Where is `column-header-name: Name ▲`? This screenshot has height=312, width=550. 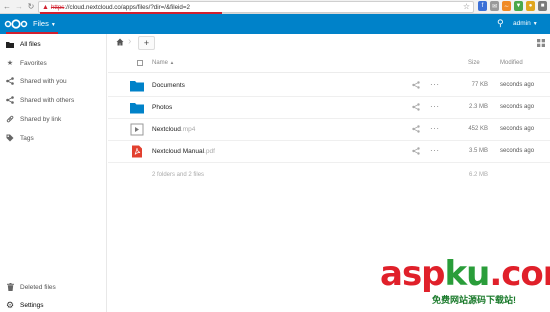 column-header-name: Name ▲ is located at coordinates (163, 63).